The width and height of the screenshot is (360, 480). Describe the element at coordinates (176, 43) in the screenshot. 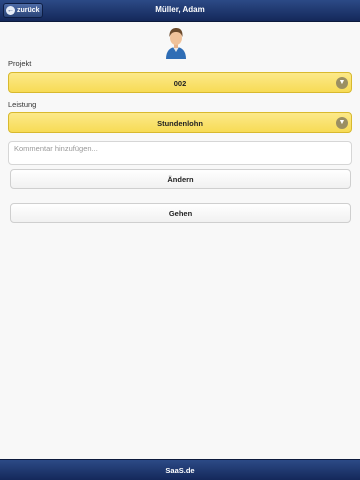

I see `user-avatar-icon` at that location.